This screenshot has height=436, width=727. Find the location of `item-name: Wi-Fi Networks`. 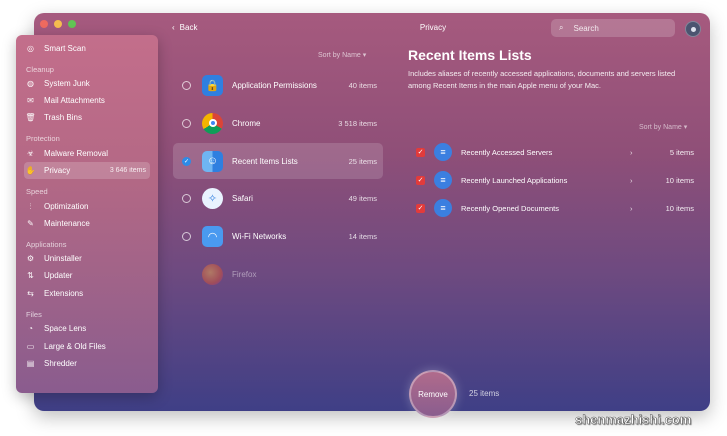

item-name: Wi-Fi Networks is located at coordinates (259, 236).